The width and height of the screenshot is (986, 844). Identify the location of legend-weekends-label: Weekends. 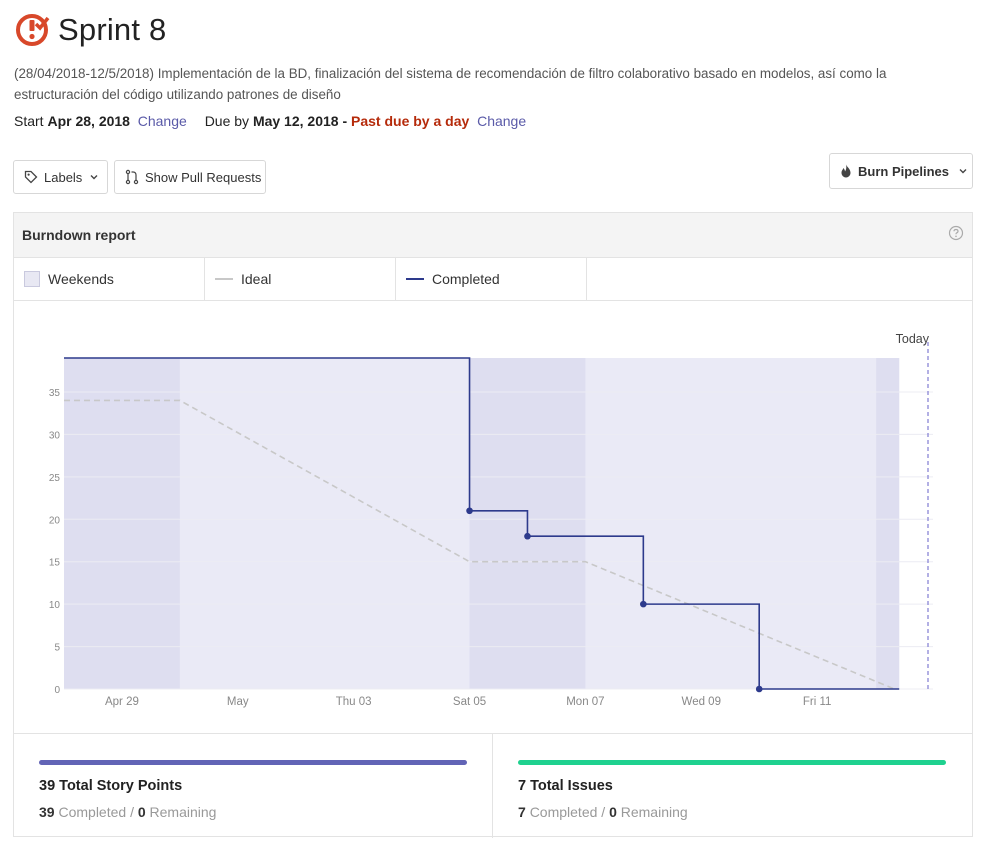
(81, 279).